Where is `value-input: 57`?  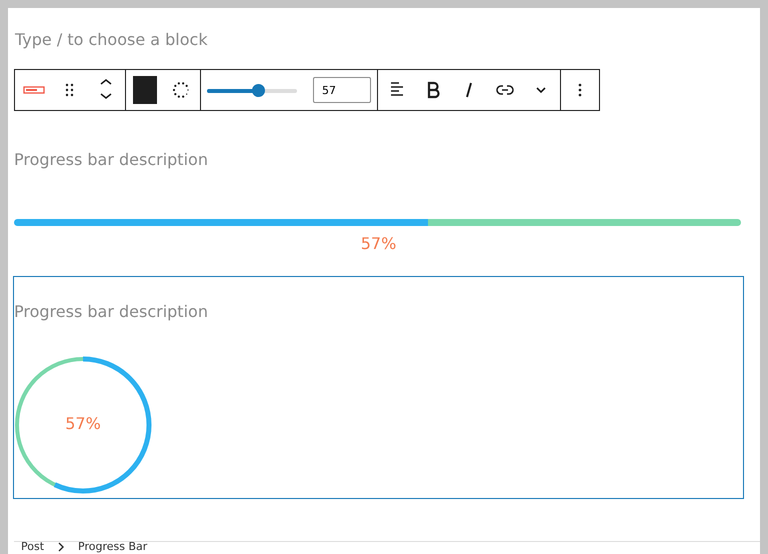 value-input: 57 is located at coordinates (342, 90).